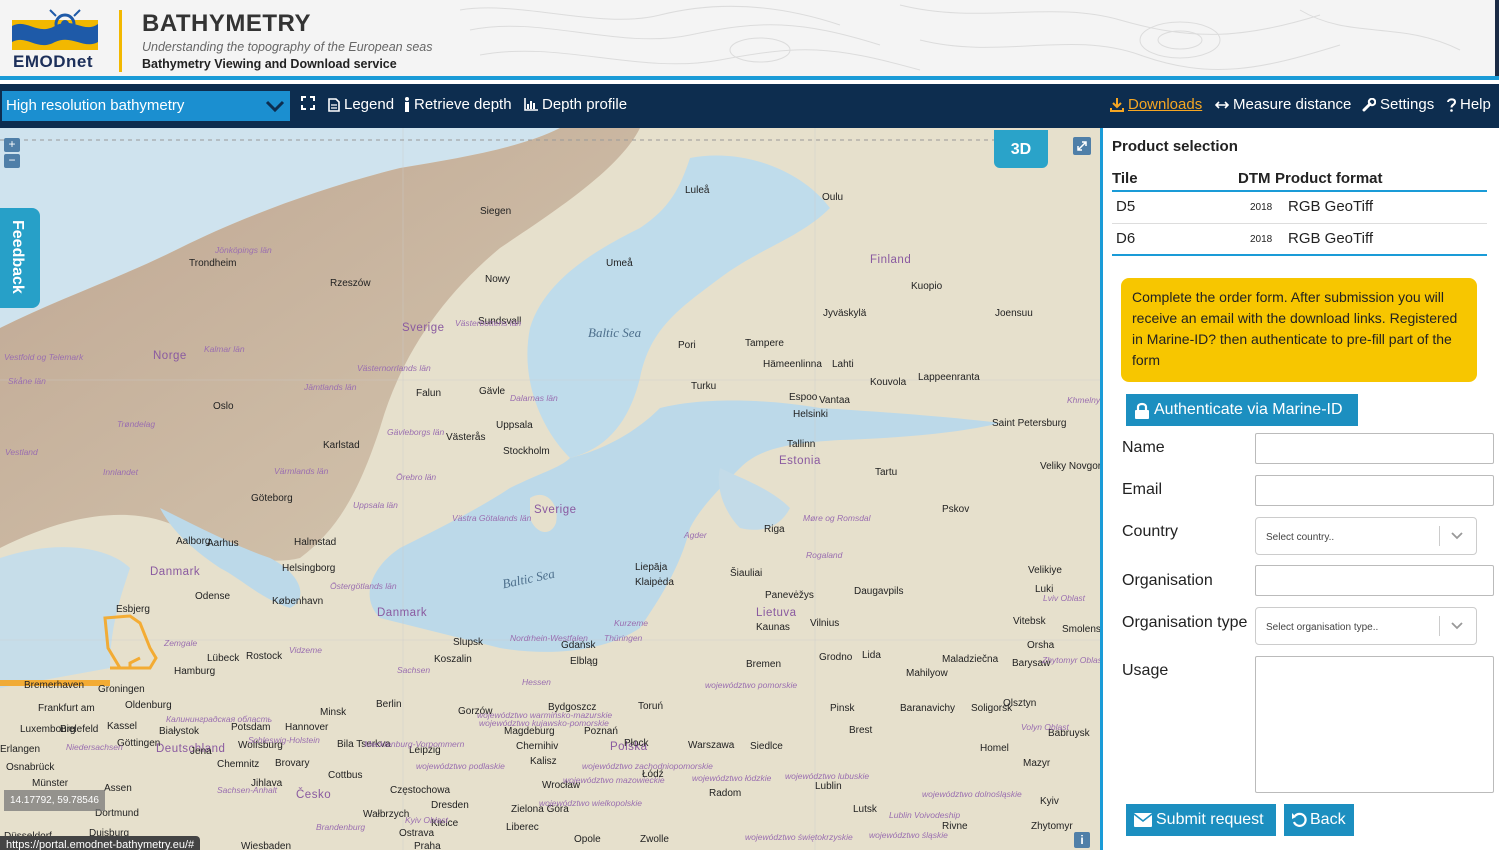 The width and height of the screenshot is (1499, 850). Describe the element at coordinates (908, 835) in the screenshot. I see `map-label-region: województwo śląskie` at that location.